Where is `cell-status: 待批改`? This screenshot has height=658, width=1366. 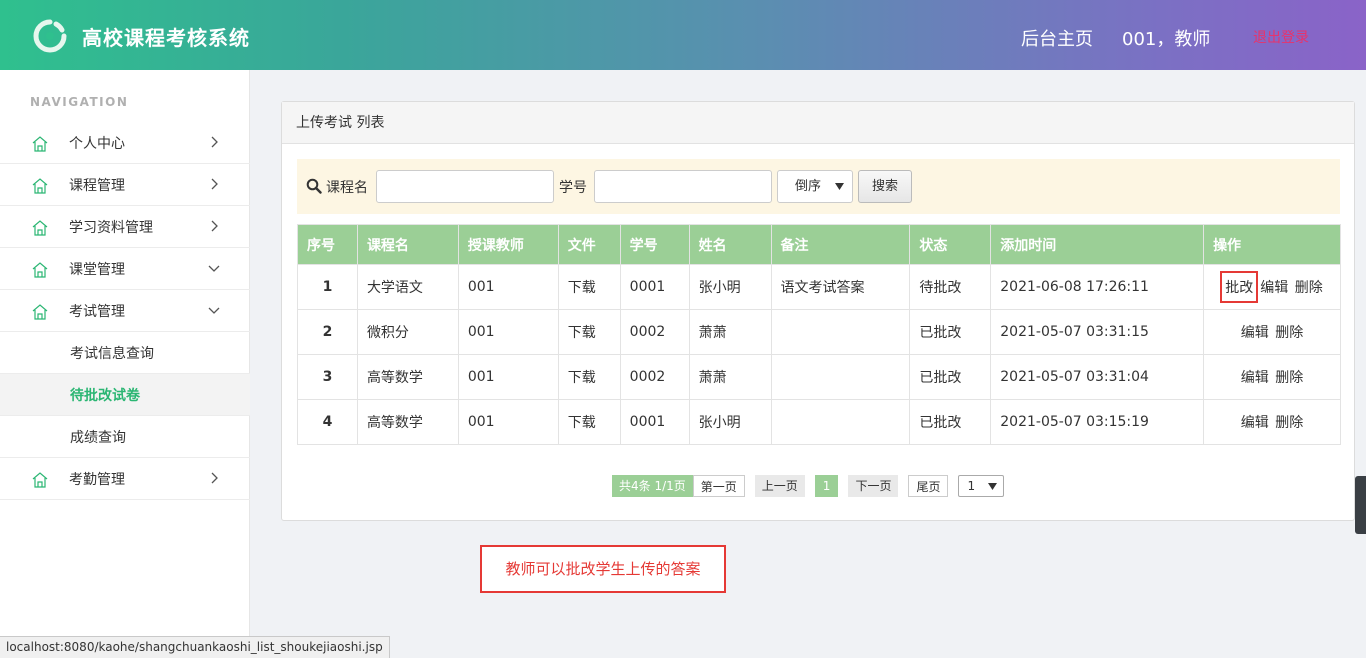 cell-status: 待批改 is located at coordinates (950, 287).